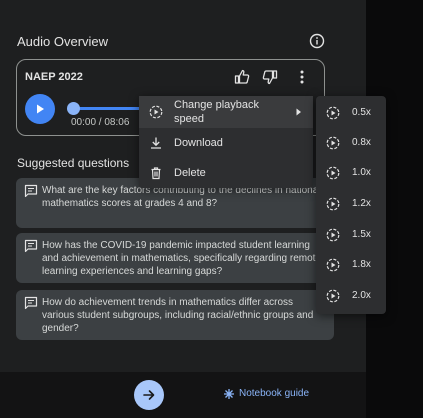  I want to click on speed-label: 2.0x, so click(361, 295).